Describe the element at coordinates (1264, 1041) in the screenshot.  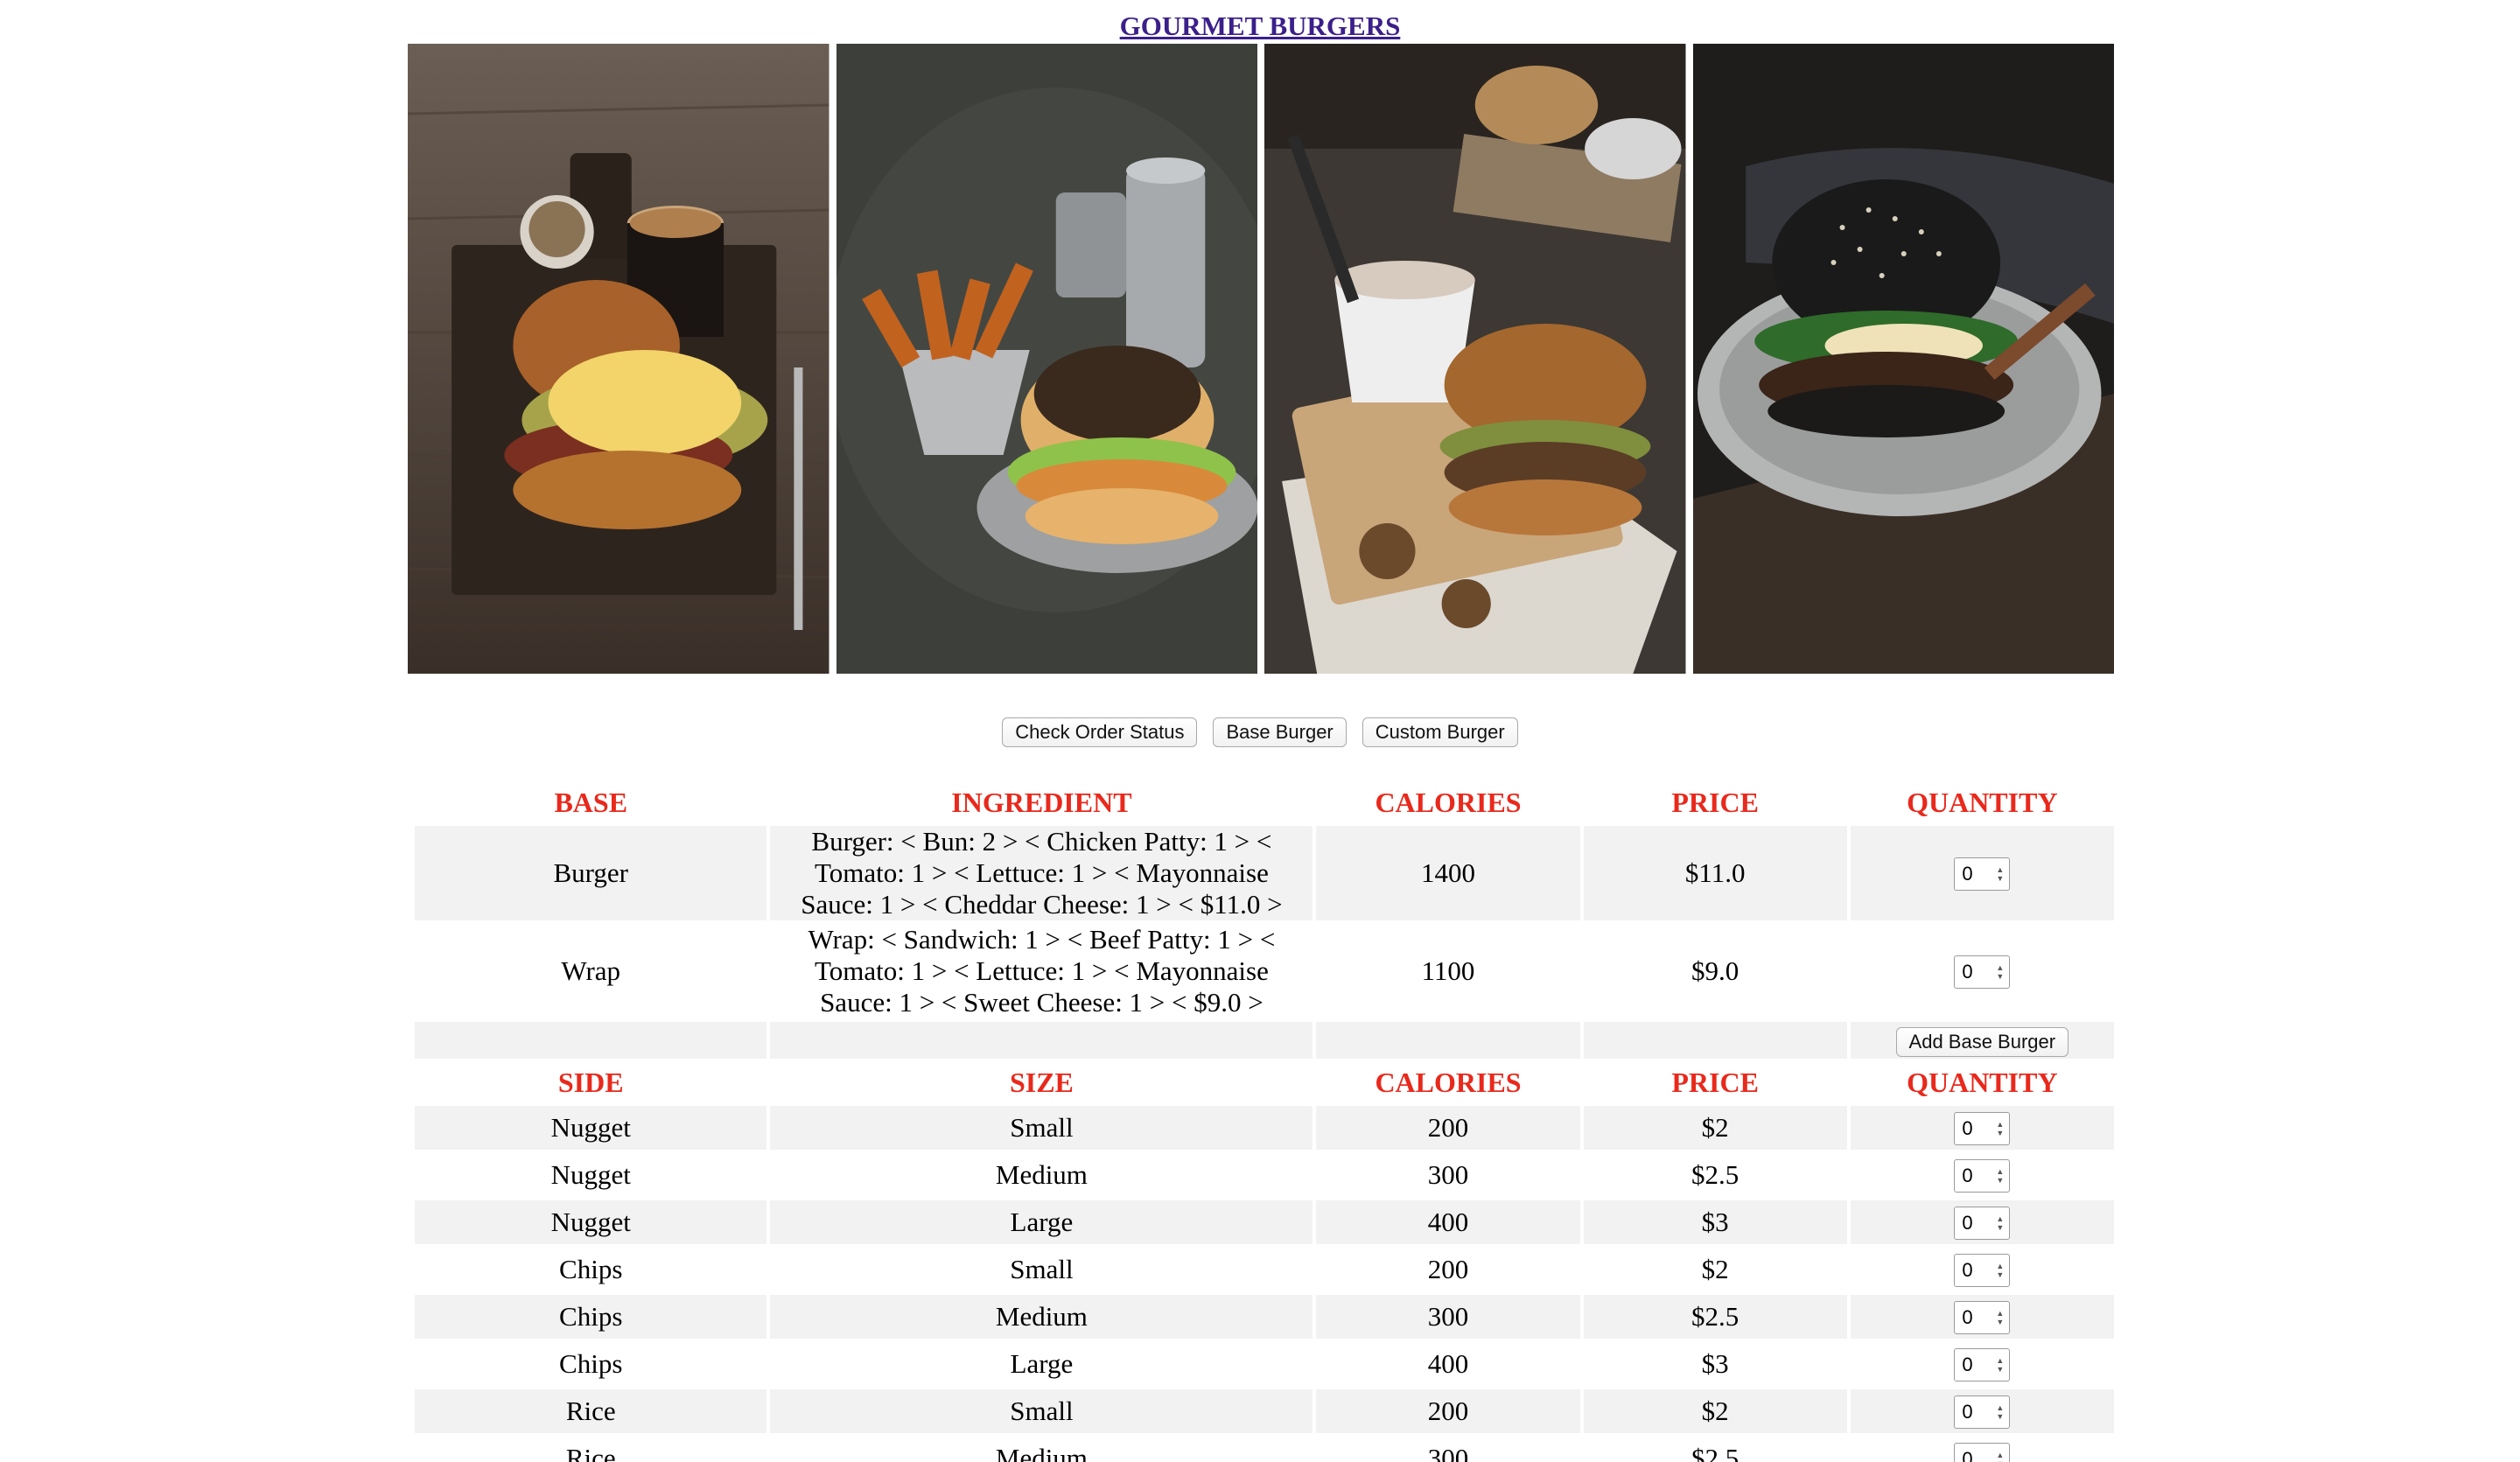
I see `add-base-row: Add Base Burger` at that location.